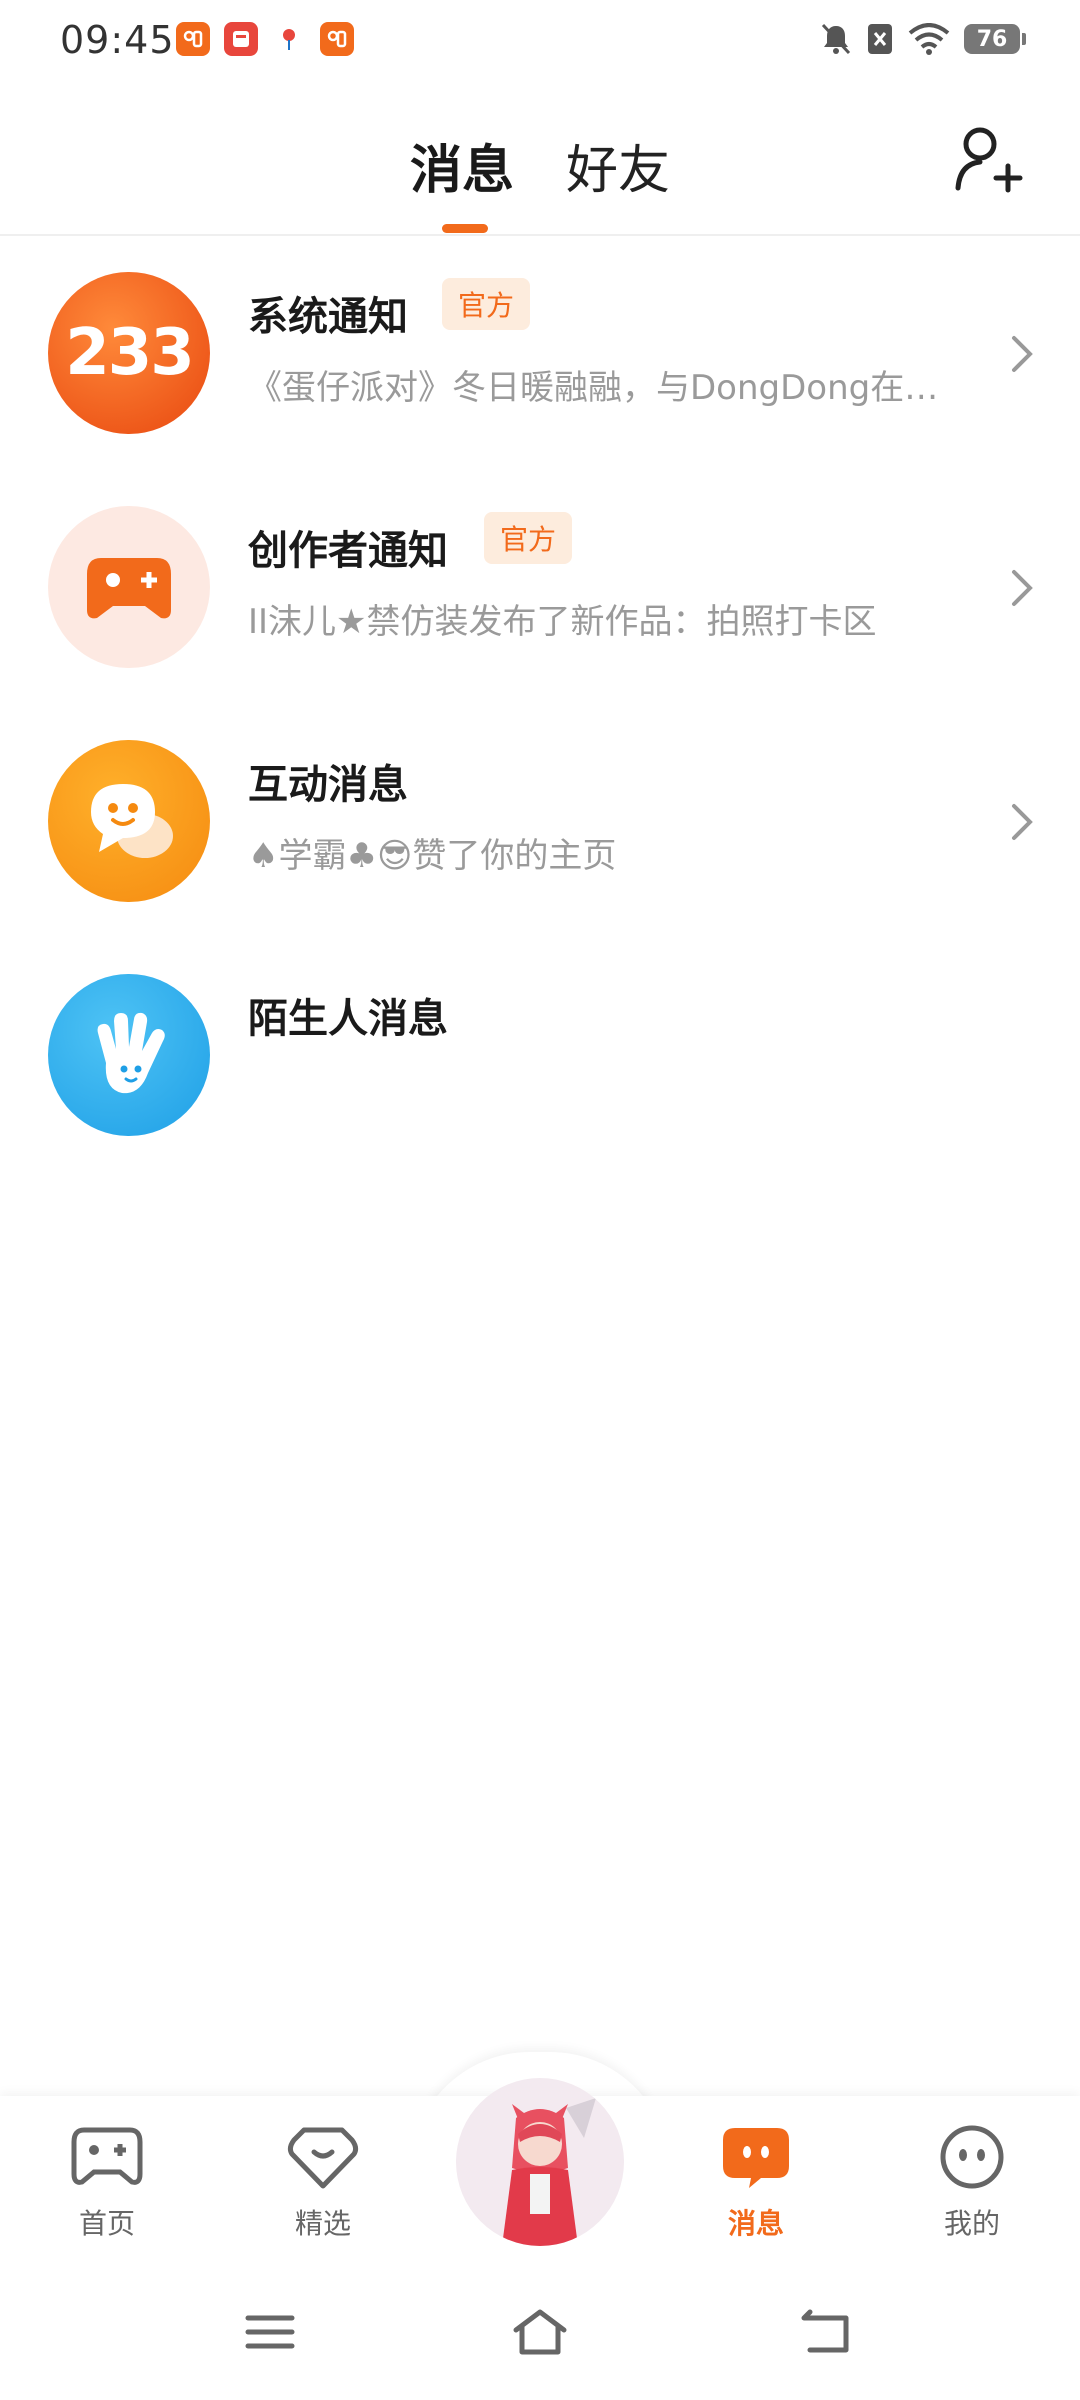  What do you see at coordinates (540, 587) in the screenshot?
I see `list-item-creator-notice: 创作者通知 官方 II沫儿★禁仿装发布了新作品：拍照打卡区` at bounding box center [540, 587].